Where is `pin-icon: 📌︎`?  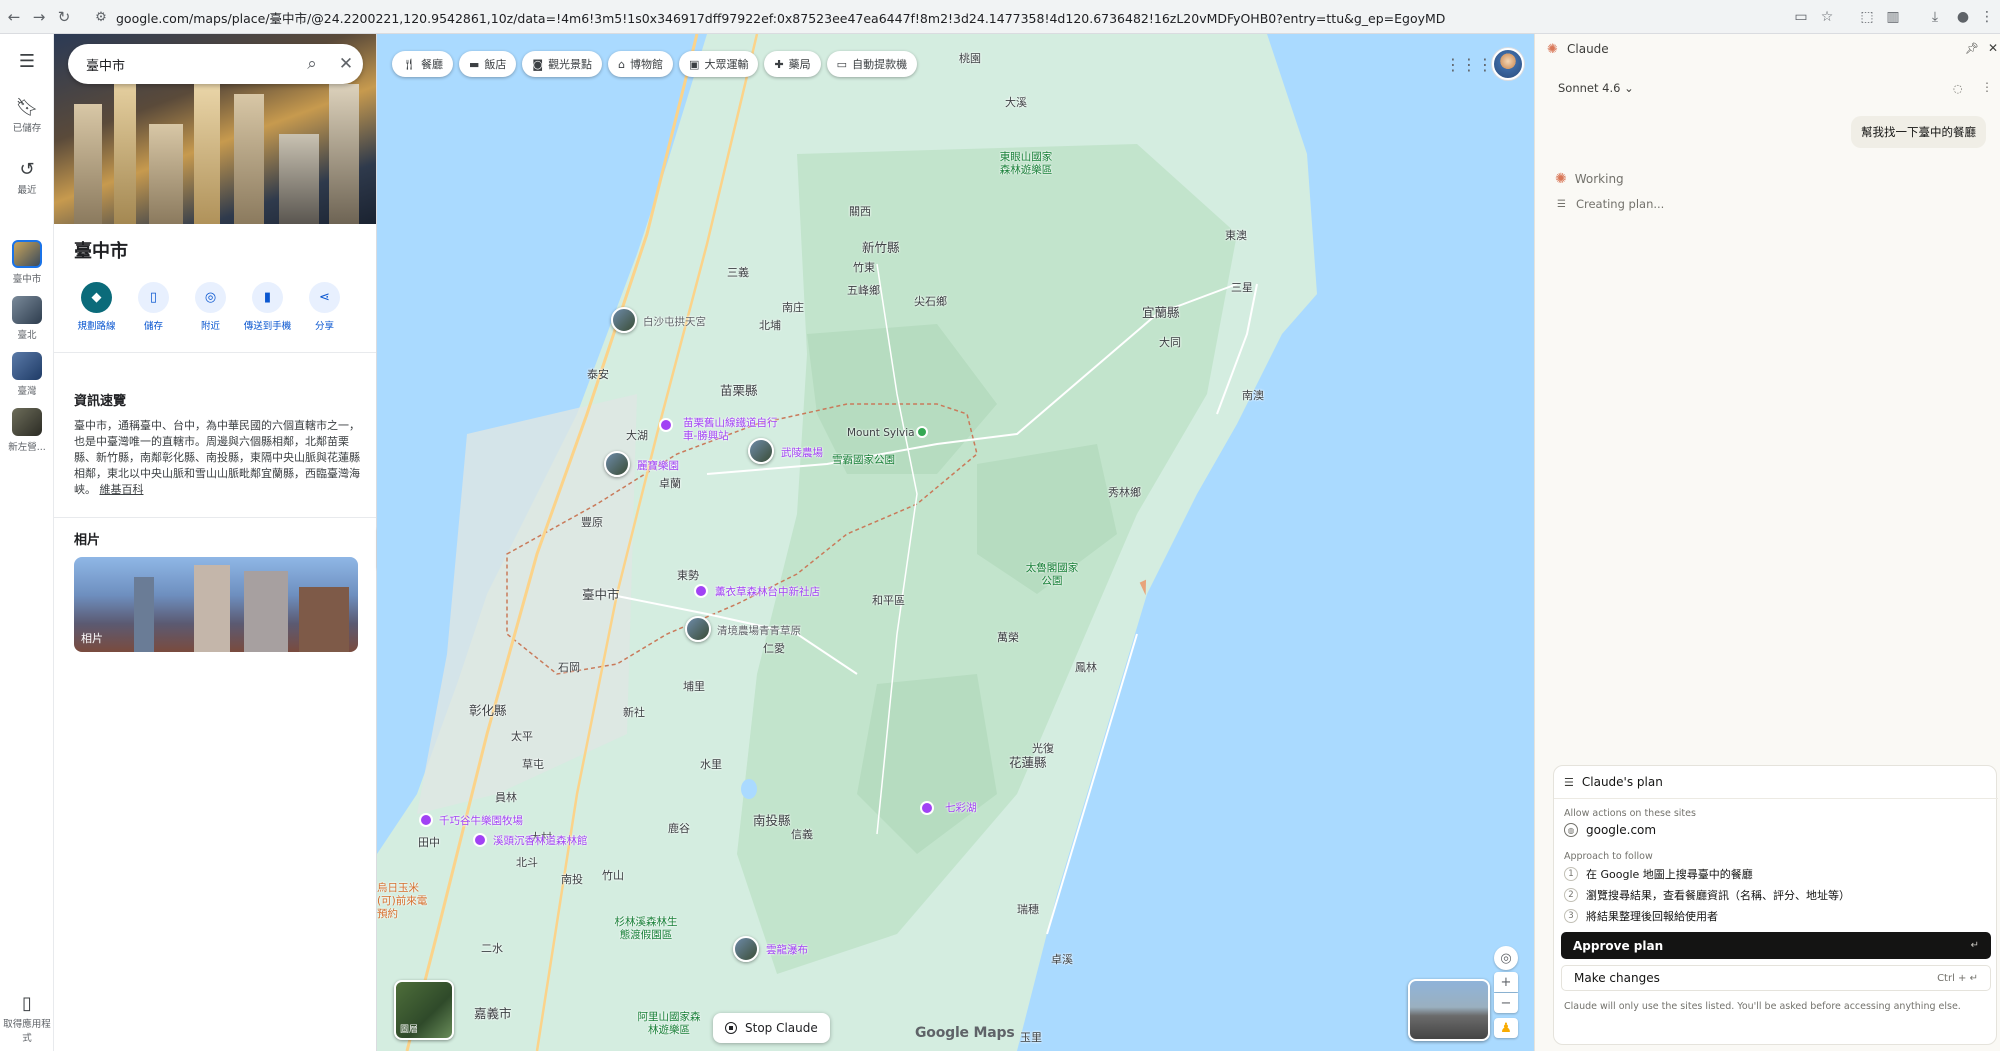 pin-icon: 📌︎ is located at coordinates (1972, 48).